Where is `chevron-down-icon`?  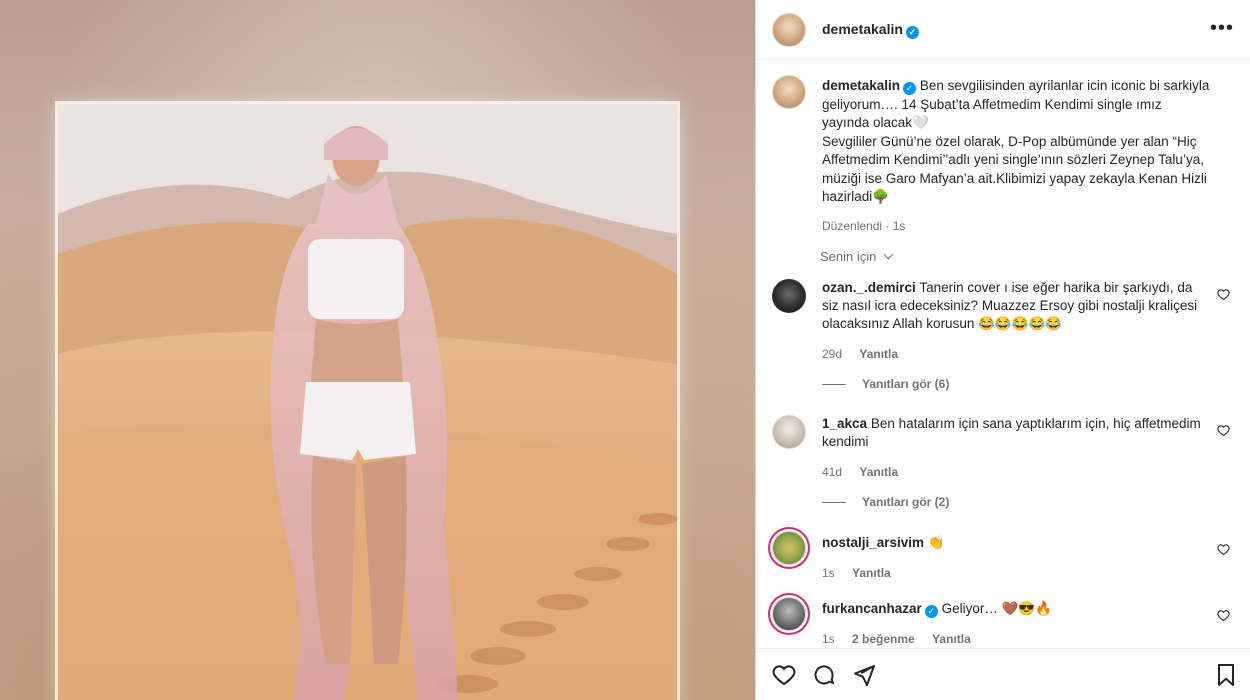 chevron-down-icon is located at coordinates (888, 254).